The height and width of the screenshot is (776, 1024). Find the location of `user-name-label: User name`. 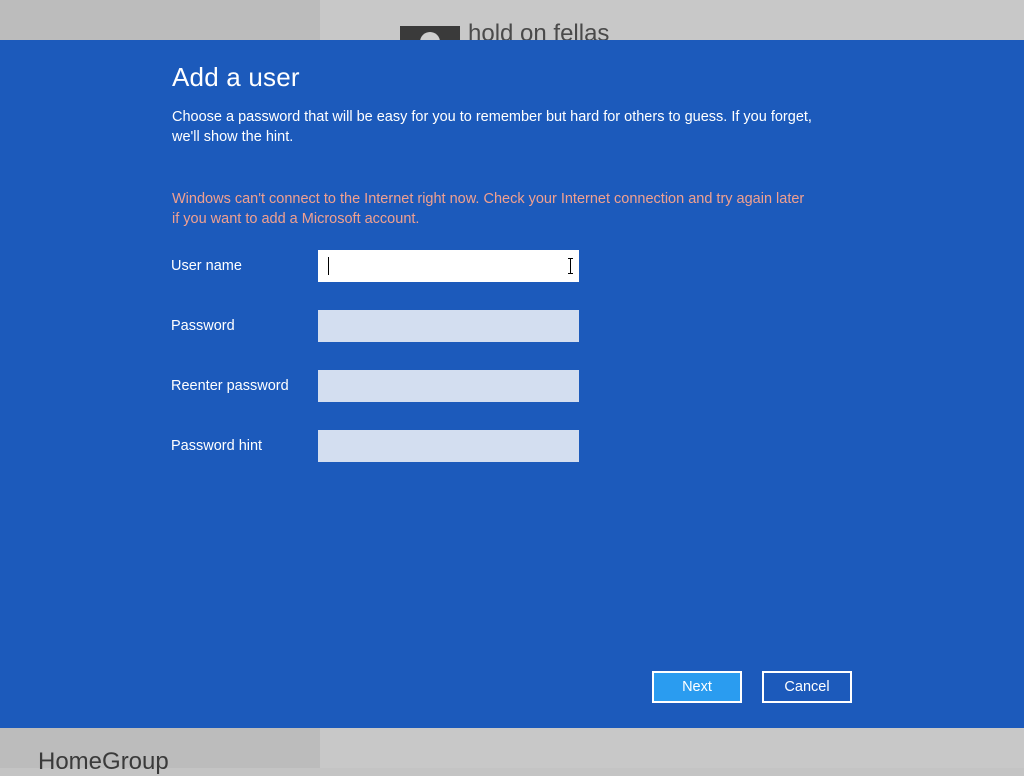

user-name-label: User name is located at coordinates (206, 266).